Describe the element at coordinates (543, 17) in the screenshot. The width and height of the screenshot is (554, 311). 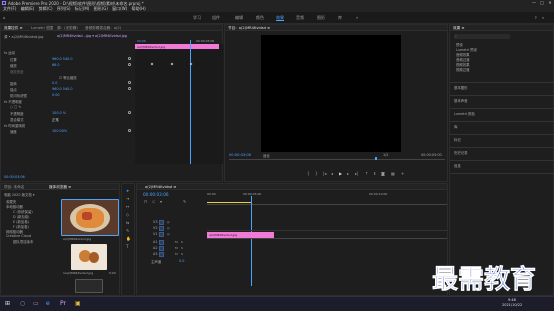
I see `search-icon: ⌕` at that location.